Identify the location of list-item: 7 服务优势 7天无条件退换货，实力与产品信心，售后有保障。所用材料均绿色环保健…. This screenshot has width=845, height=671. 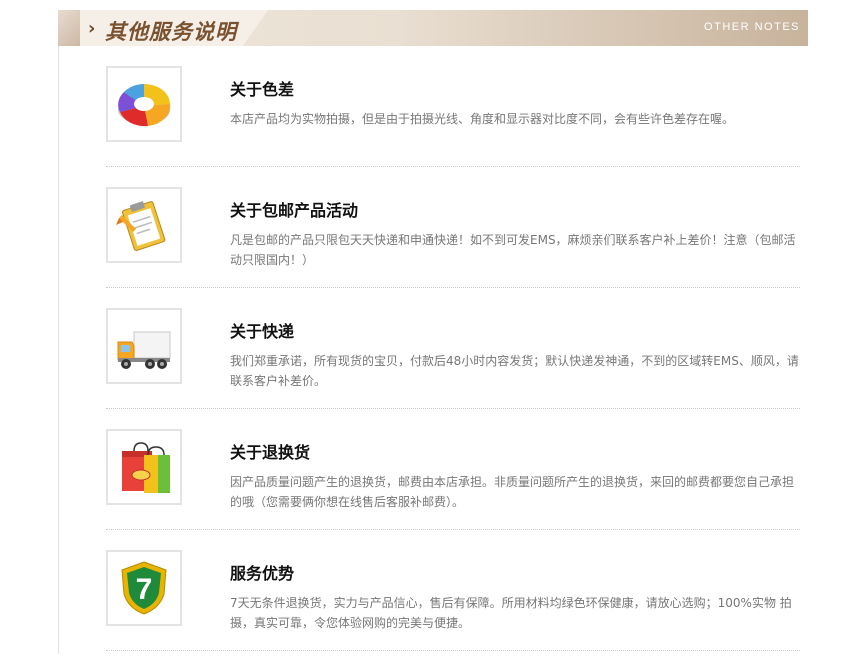
(453, 610).